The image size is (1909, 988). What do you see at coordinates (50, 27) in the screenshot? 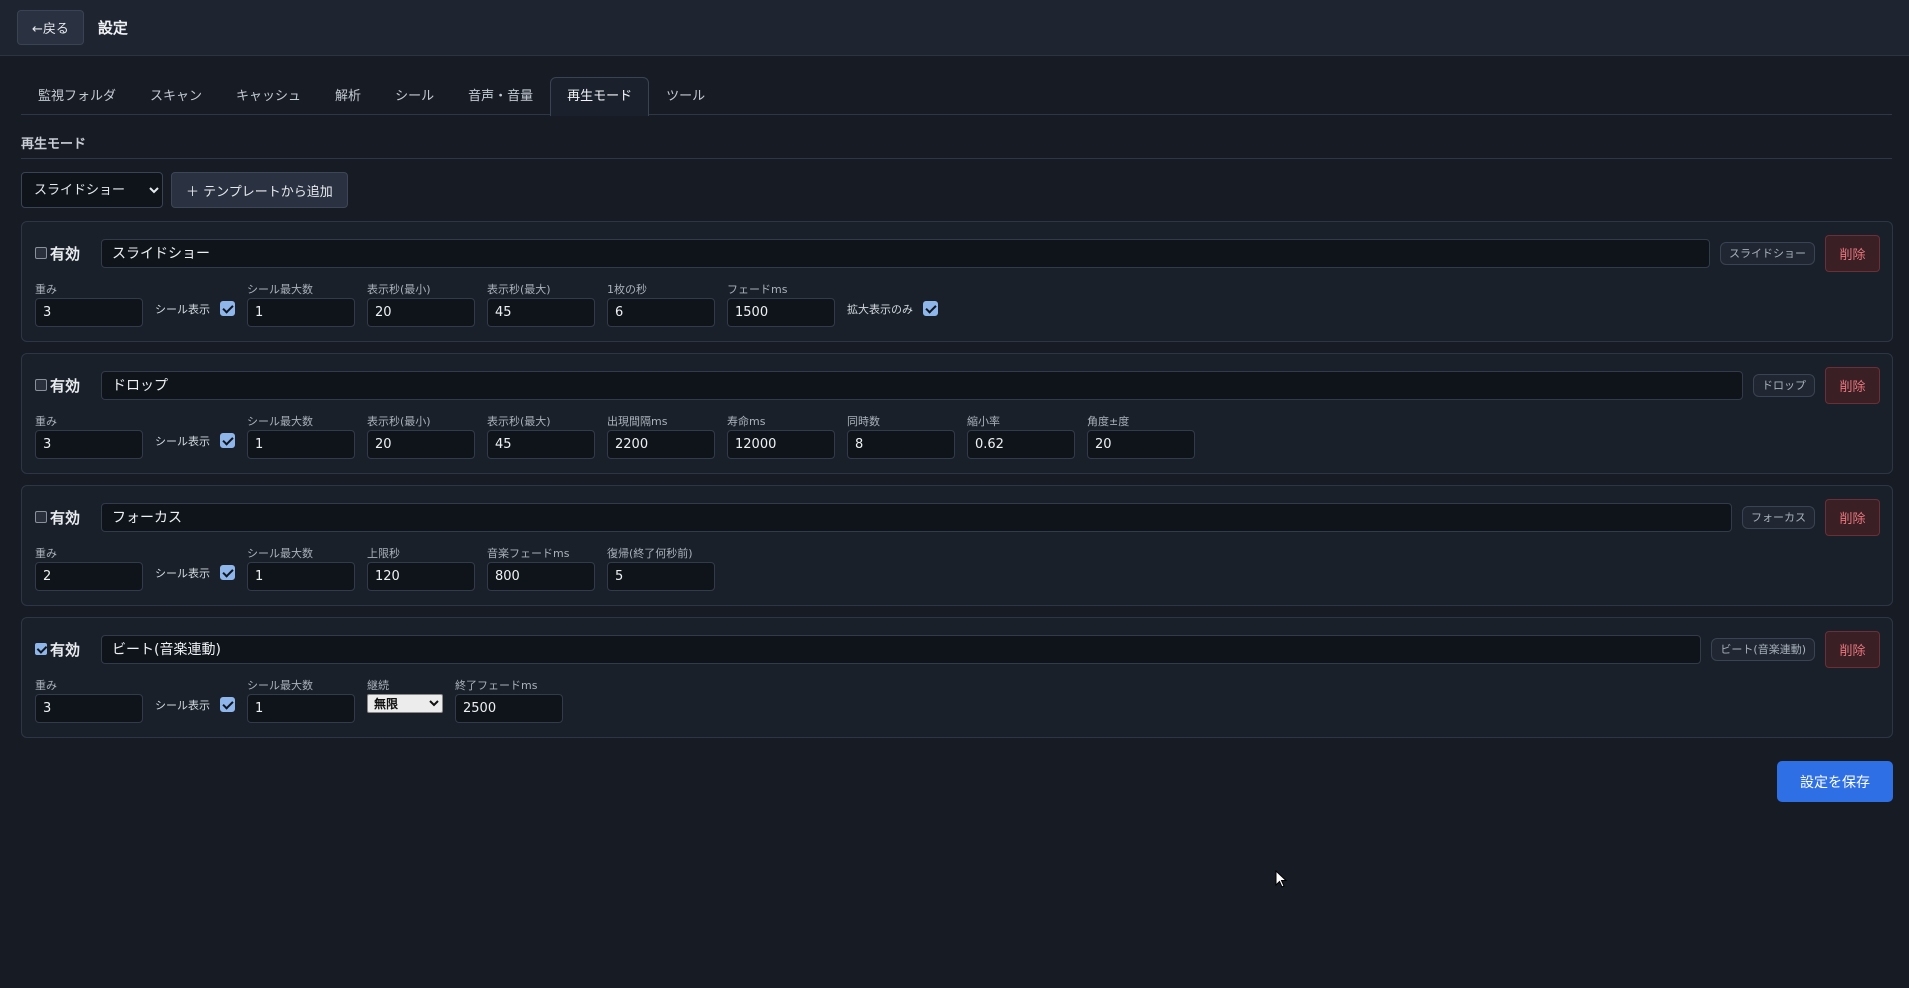
I see `back-button: ←戻る` at bounding box center [50, 27].